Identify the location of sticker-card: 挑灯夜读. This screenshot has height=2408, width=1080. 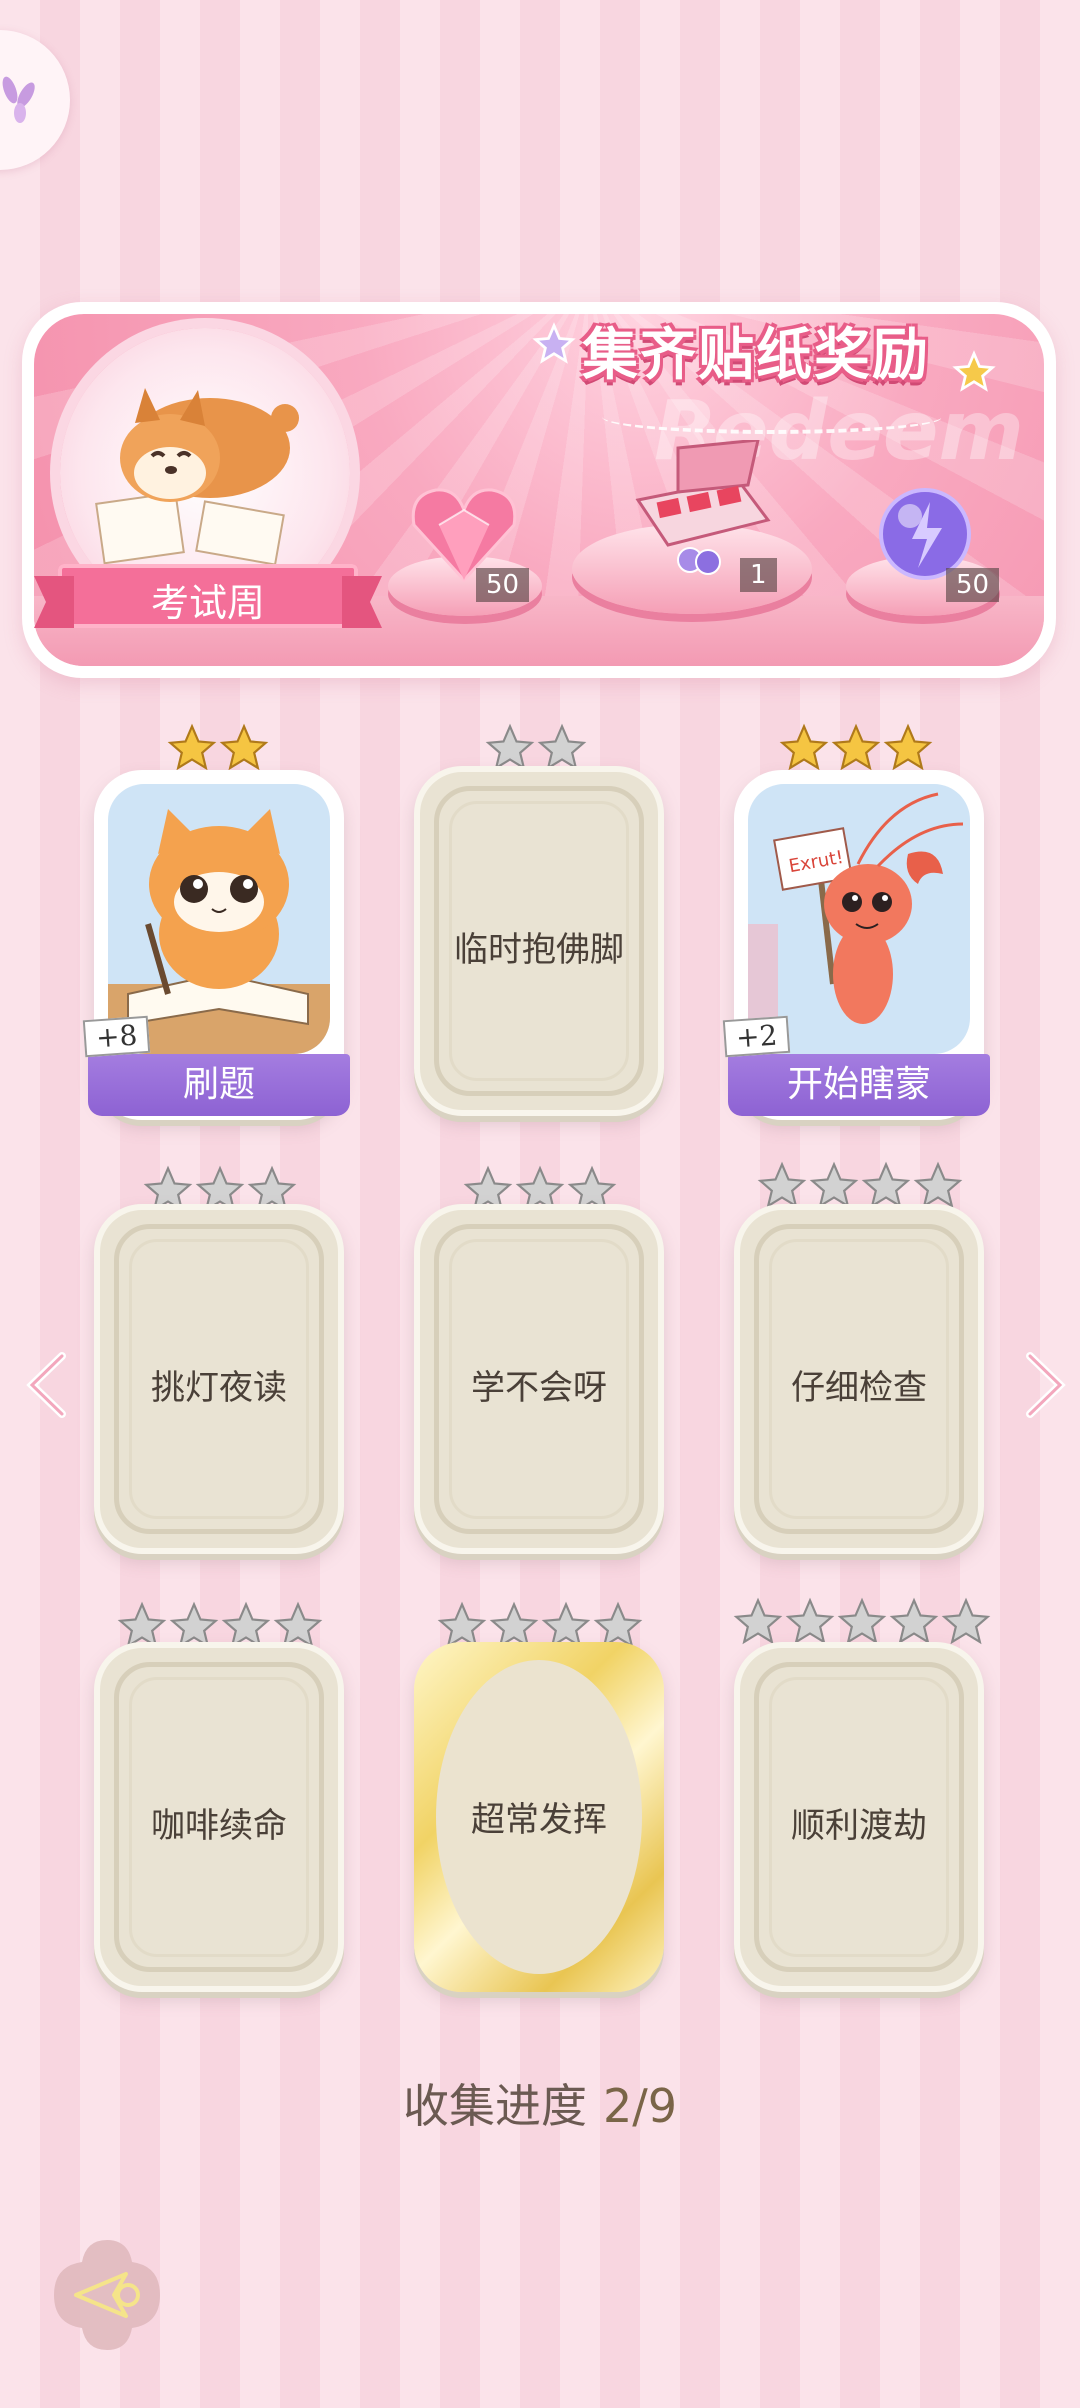
(219, 1379).